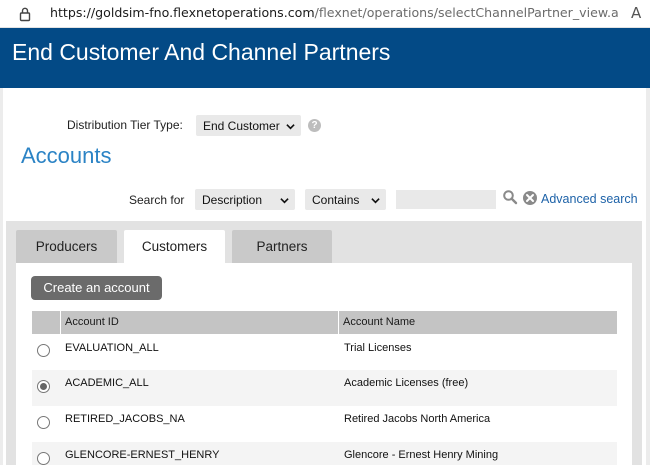  I want to click on tab-partners: Partners, so click(282, 247).